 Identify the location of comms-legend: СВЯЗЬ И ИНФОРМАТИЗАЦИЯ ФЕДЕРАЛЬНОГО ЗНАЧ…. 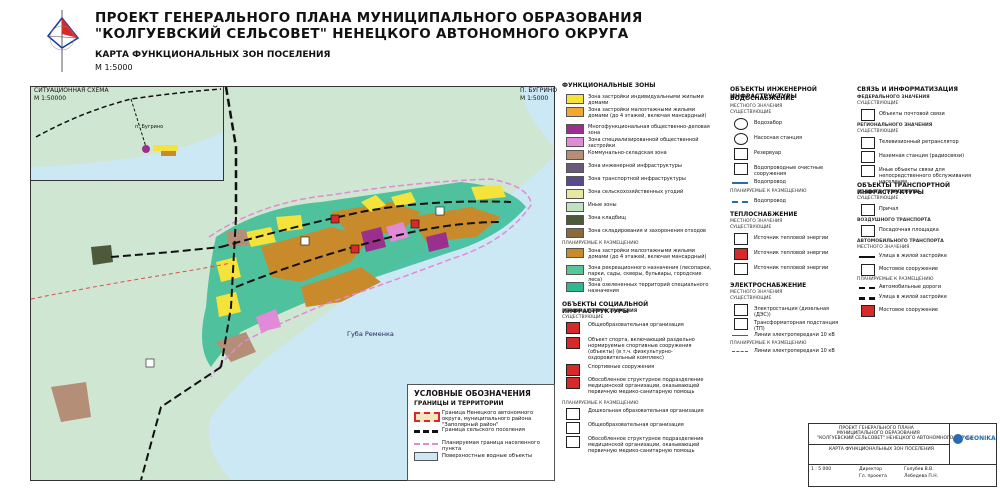
(926, 236).